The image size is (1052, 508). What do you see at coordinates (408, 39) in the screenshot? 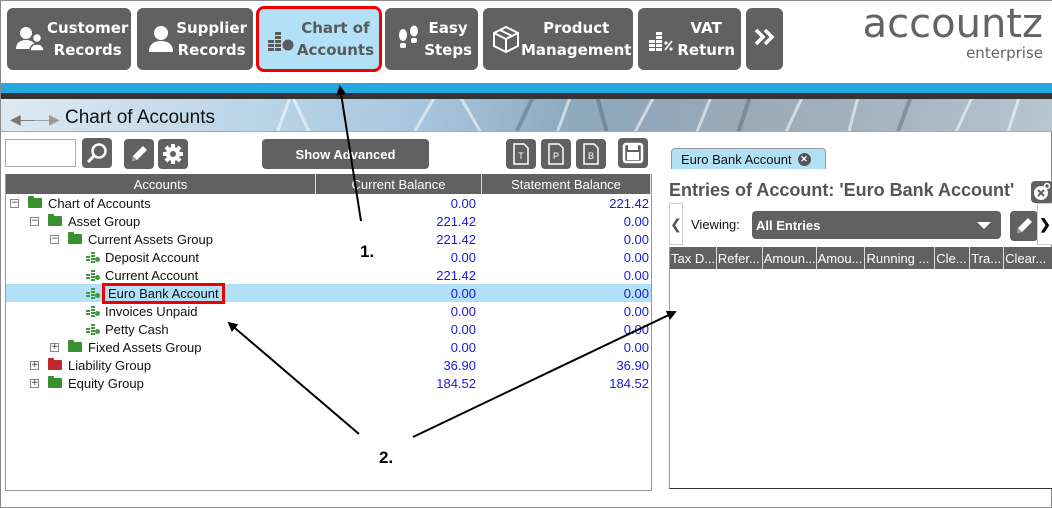
I see `footsteps-icon` at bounding box center [408, 39].